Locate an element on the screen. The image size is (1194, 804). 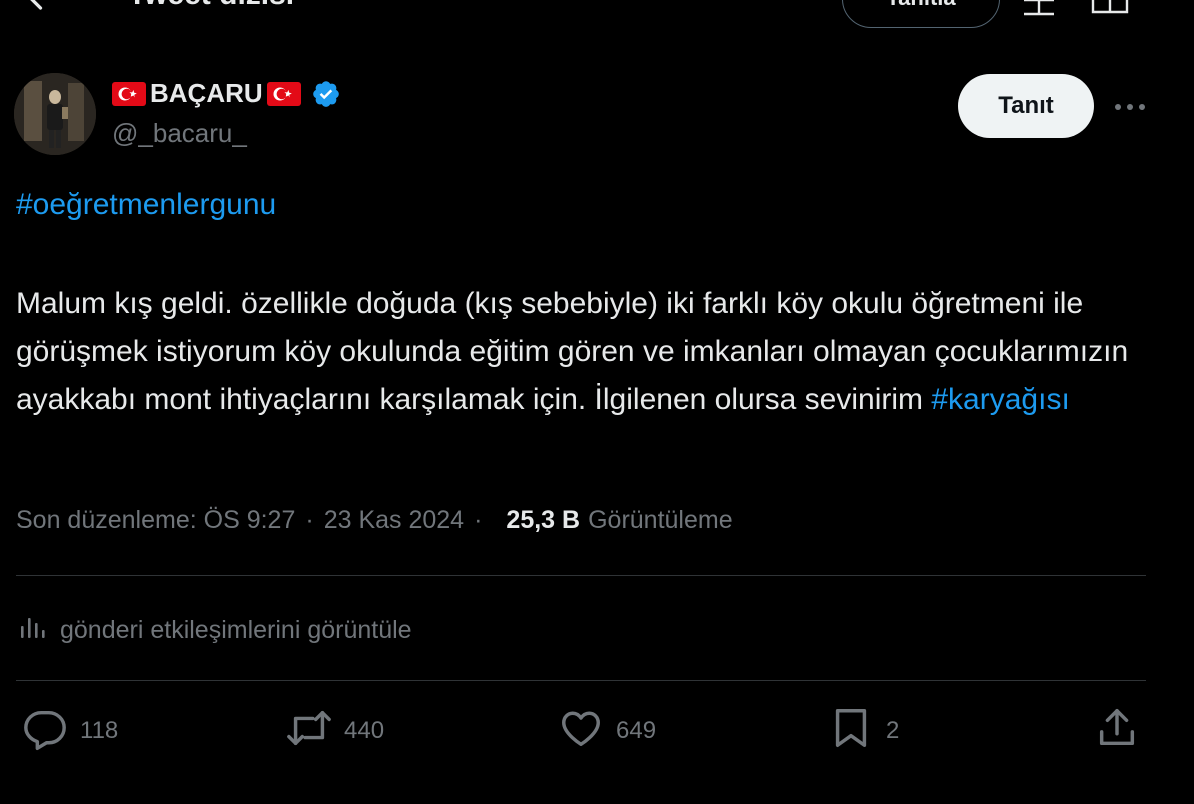
author-handle: @_bacaru_ is located at coordinates (179, 133).